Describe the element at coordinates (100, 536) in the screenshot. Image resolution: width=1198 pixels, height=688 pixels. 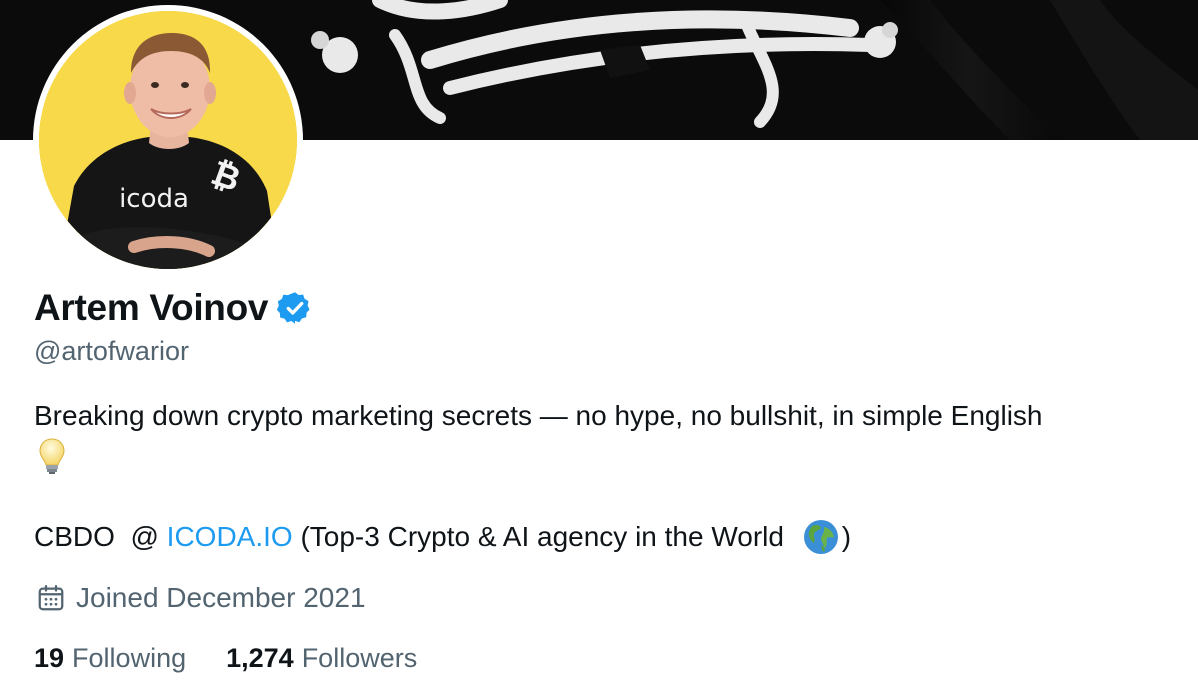
I see `bio-role-text: CBDO @` at that location.